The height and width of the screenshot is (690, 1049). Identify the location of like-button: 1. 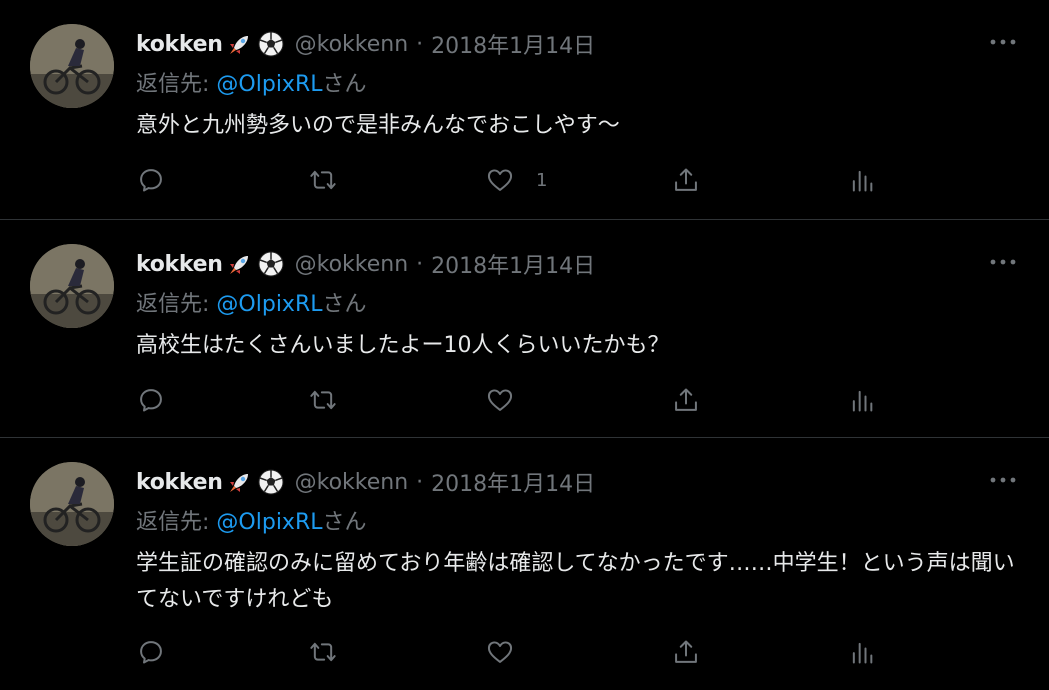
(516, 180).